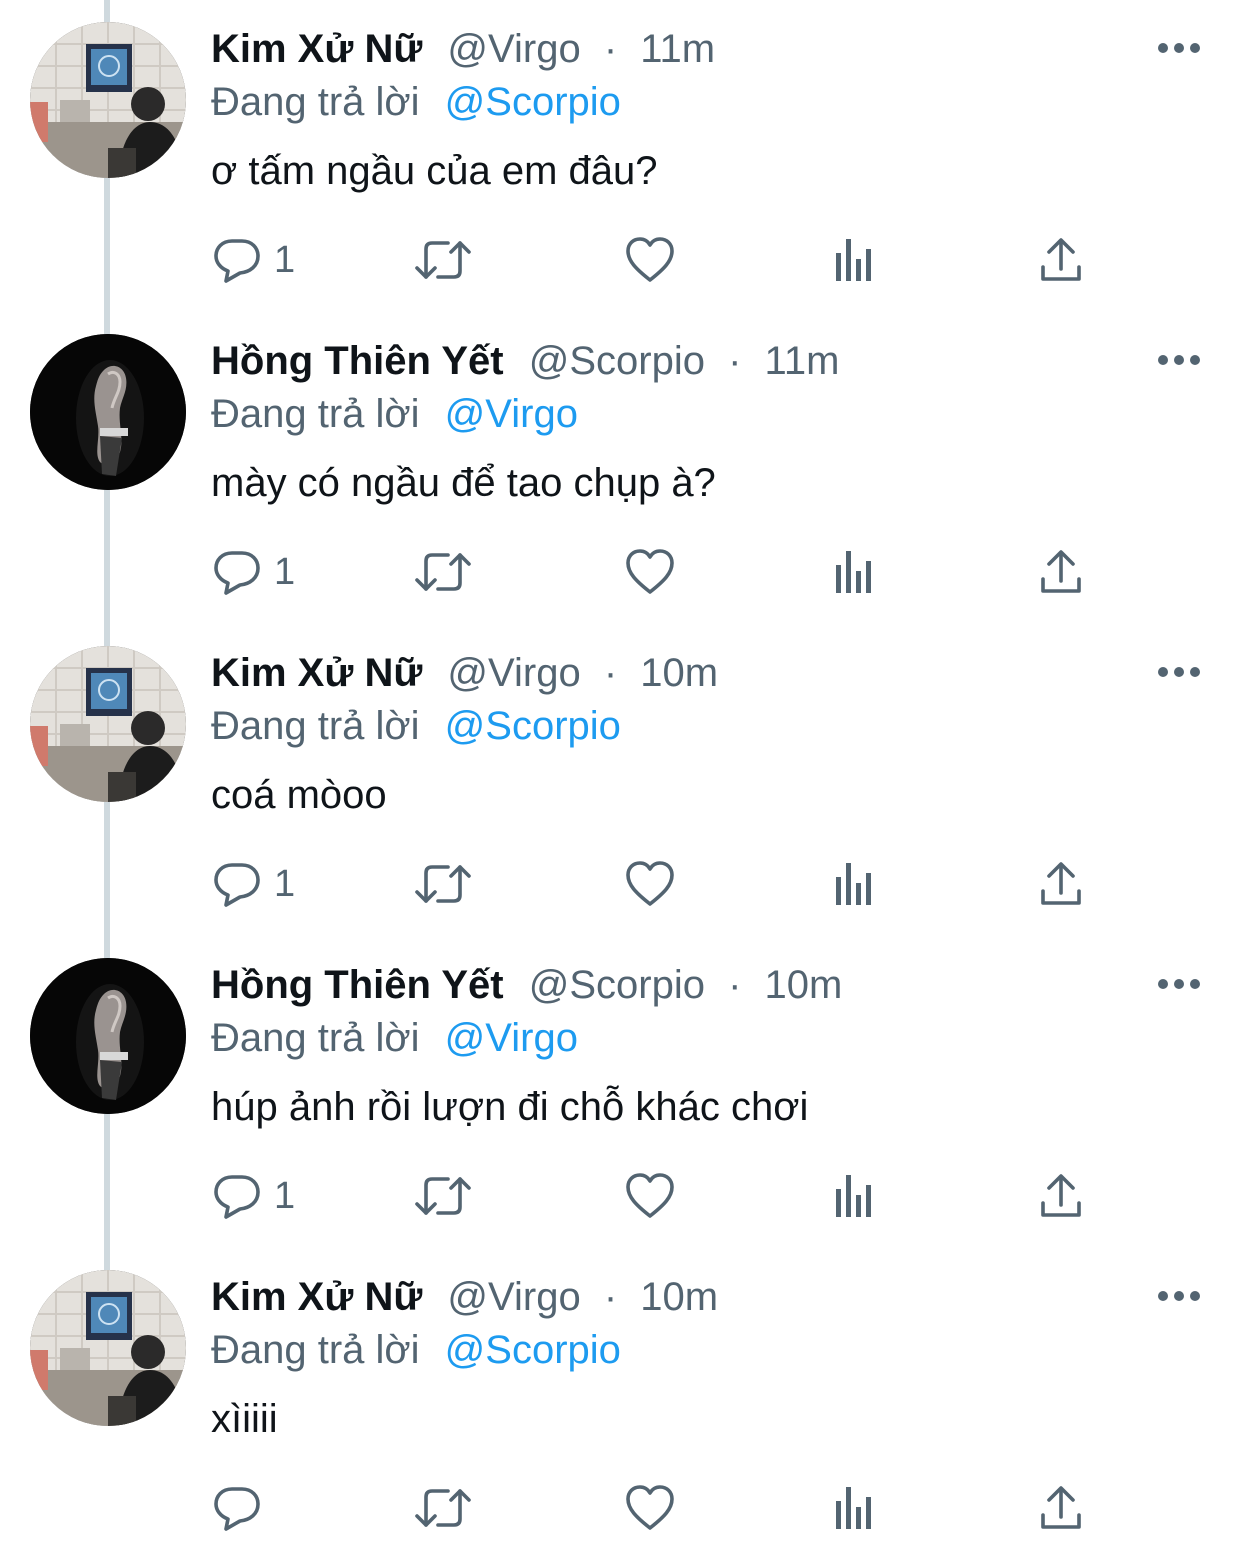 This screenshot has height=1560, width=1242. What do you see at coordinates (621, 1508) in the screenshot?
I see `action-bar` at bounding box center [621, 1508].